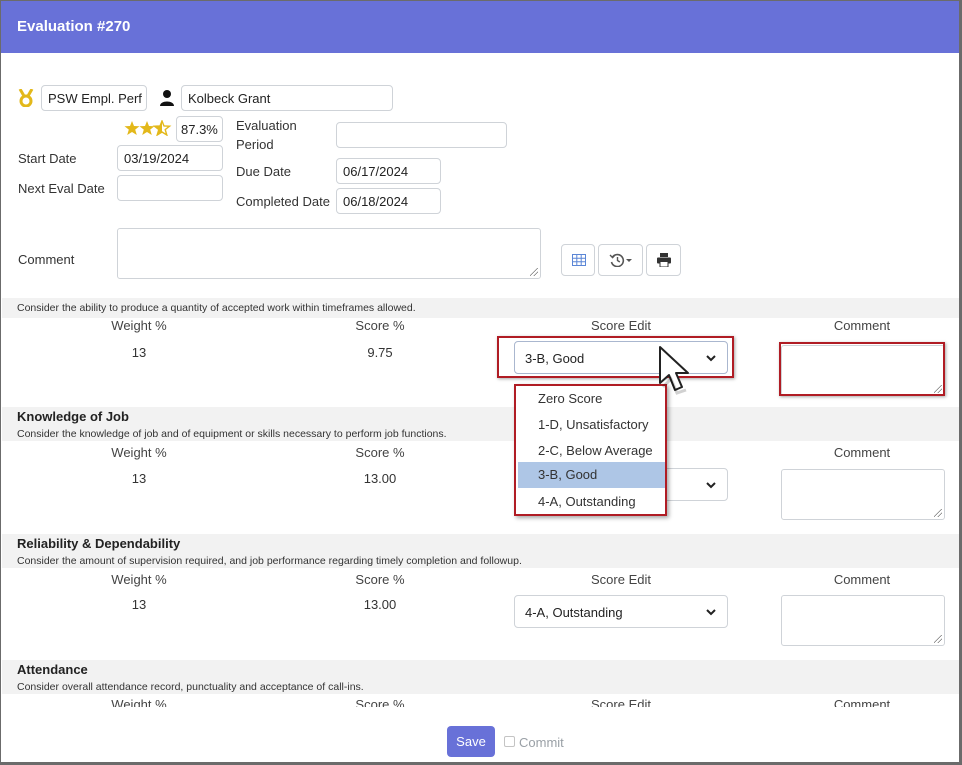 The image size is (962, 765). I want to click on print-button, so click(663, 260).